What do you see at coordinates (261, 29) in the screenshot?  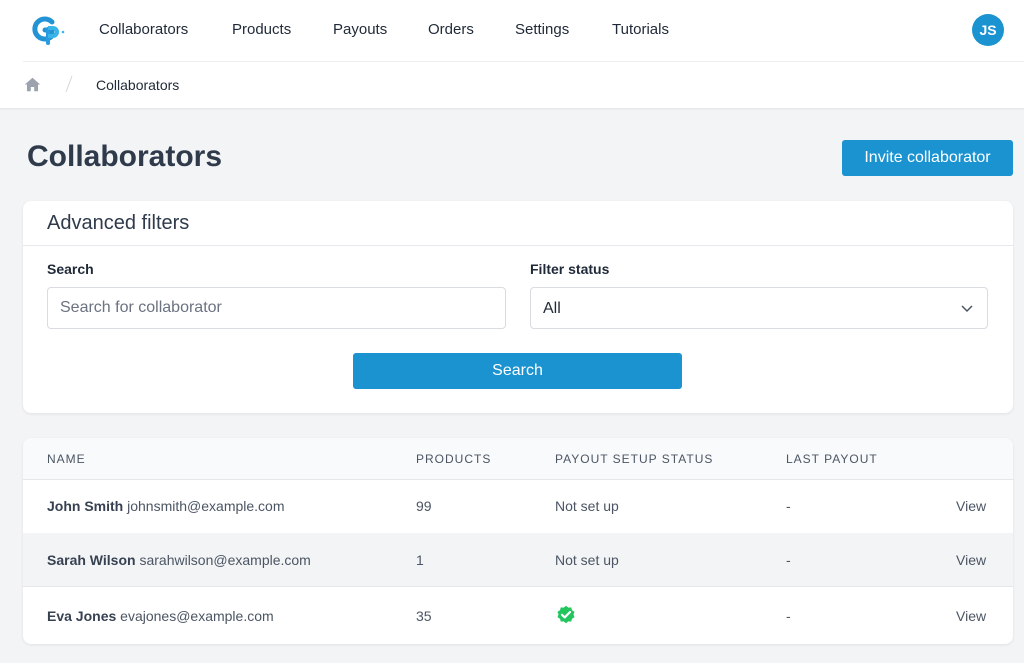 I see `nav-products: Products` at bounding box center [261, 29].